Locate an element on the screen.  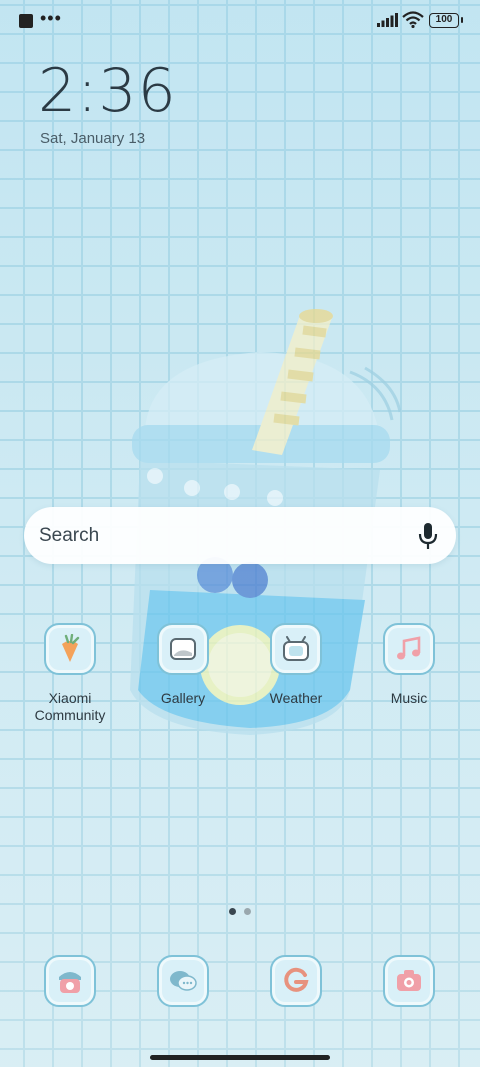
wifi-icon is located at coordinates (413, 19).